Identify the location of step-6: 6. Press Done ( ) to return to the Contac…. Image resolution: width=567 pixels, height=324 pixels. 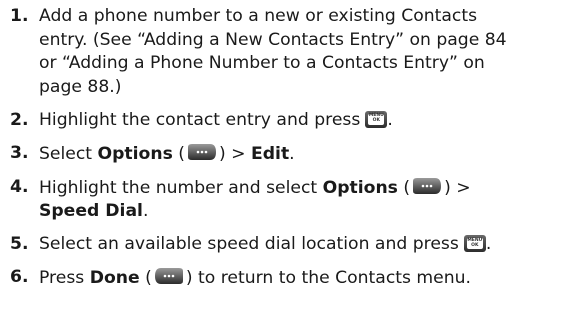
(286, 278).